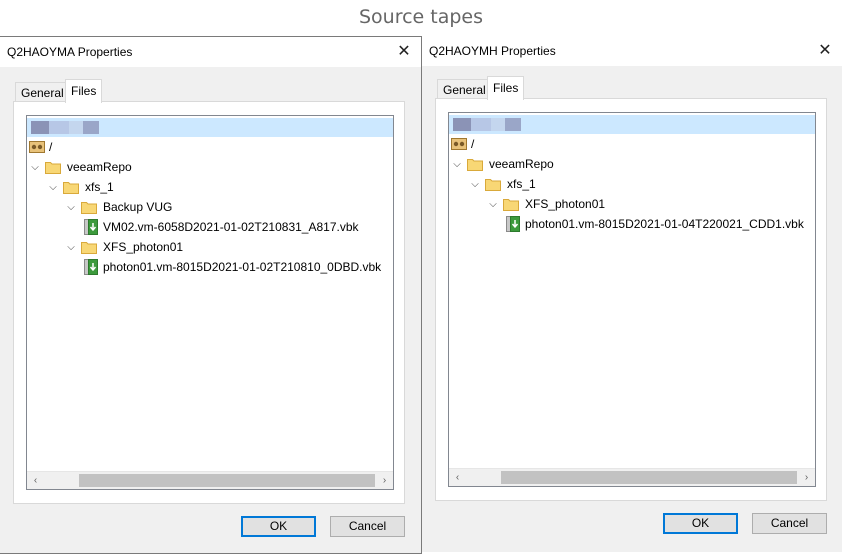 Image resolution: width=842 pixels, height=554 pixels. What do you see at coordinates (210, 207) in the screenshot?
I see `tree-folder-row: ⌵ Backup VUG` at bounding box center [210, 207].